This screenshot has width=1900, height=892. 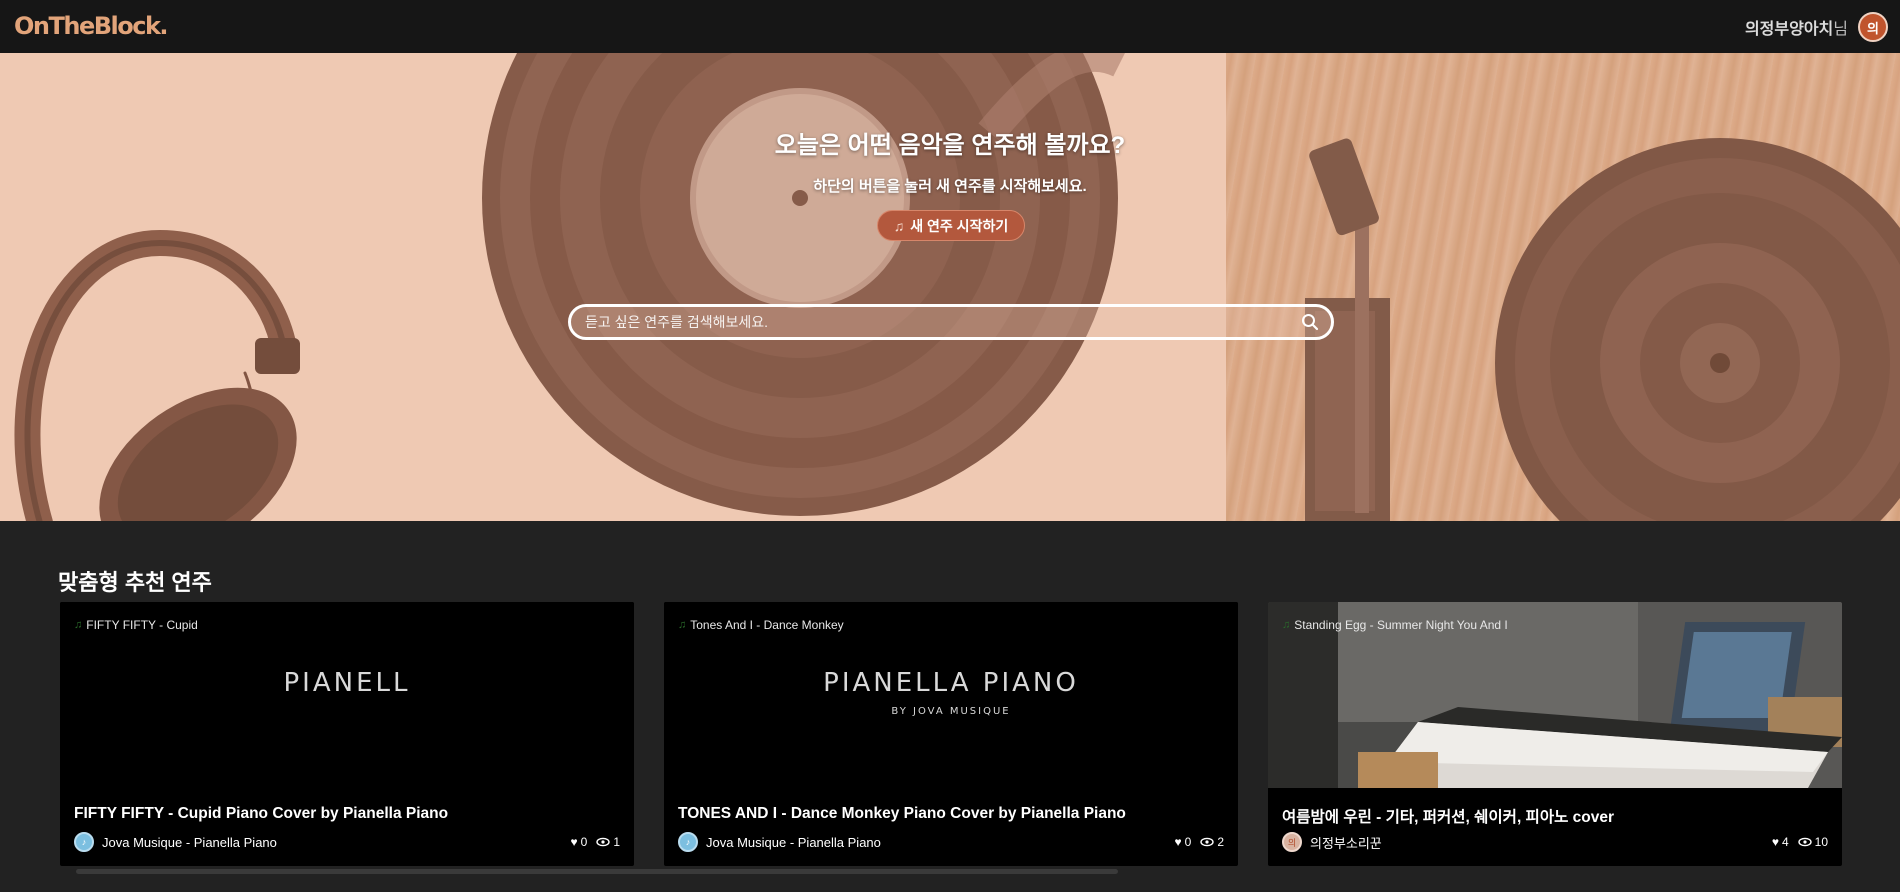 I want to click on video-title-overlay-text: FIFTY FIFTY - Cupid, so click(x=142, y=625).